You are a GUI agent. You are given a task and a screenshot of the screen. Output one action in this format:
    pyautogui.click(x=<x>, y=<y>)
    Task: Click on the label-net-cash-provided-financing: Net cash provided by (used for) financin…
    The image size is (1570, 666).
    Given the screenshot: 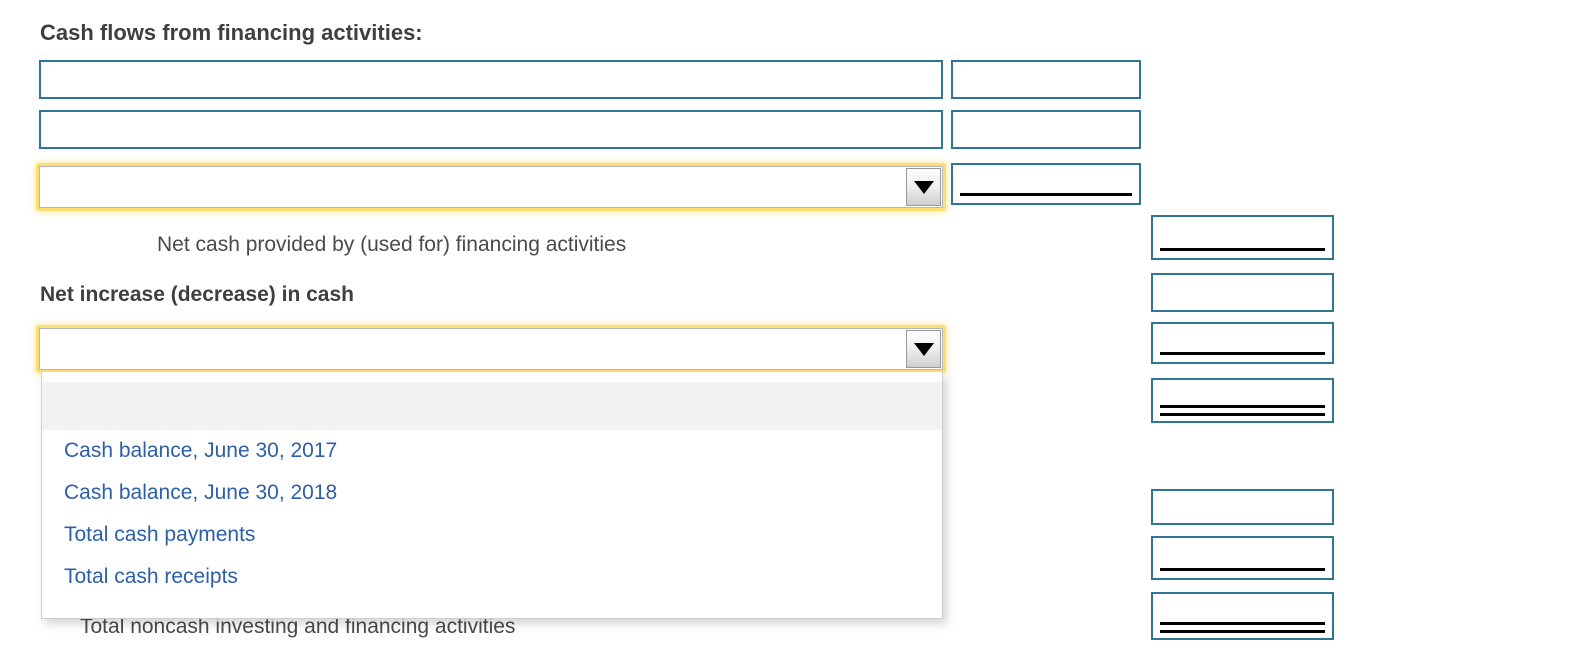 What is the action you would take?
    pyautogui.click(x=392, y=244)
    